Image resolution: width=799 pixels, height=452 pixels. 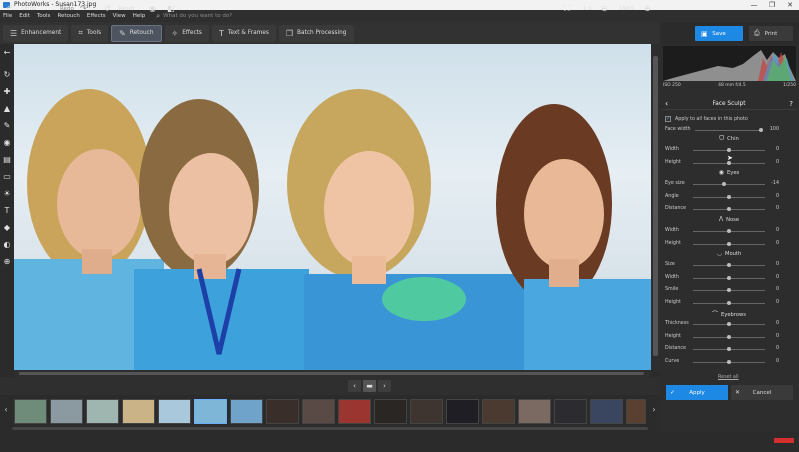 What do you see at coordinates (67, 9) in the screenshot?
I see `redo-button: Redo` at bounding box center [67, 9].